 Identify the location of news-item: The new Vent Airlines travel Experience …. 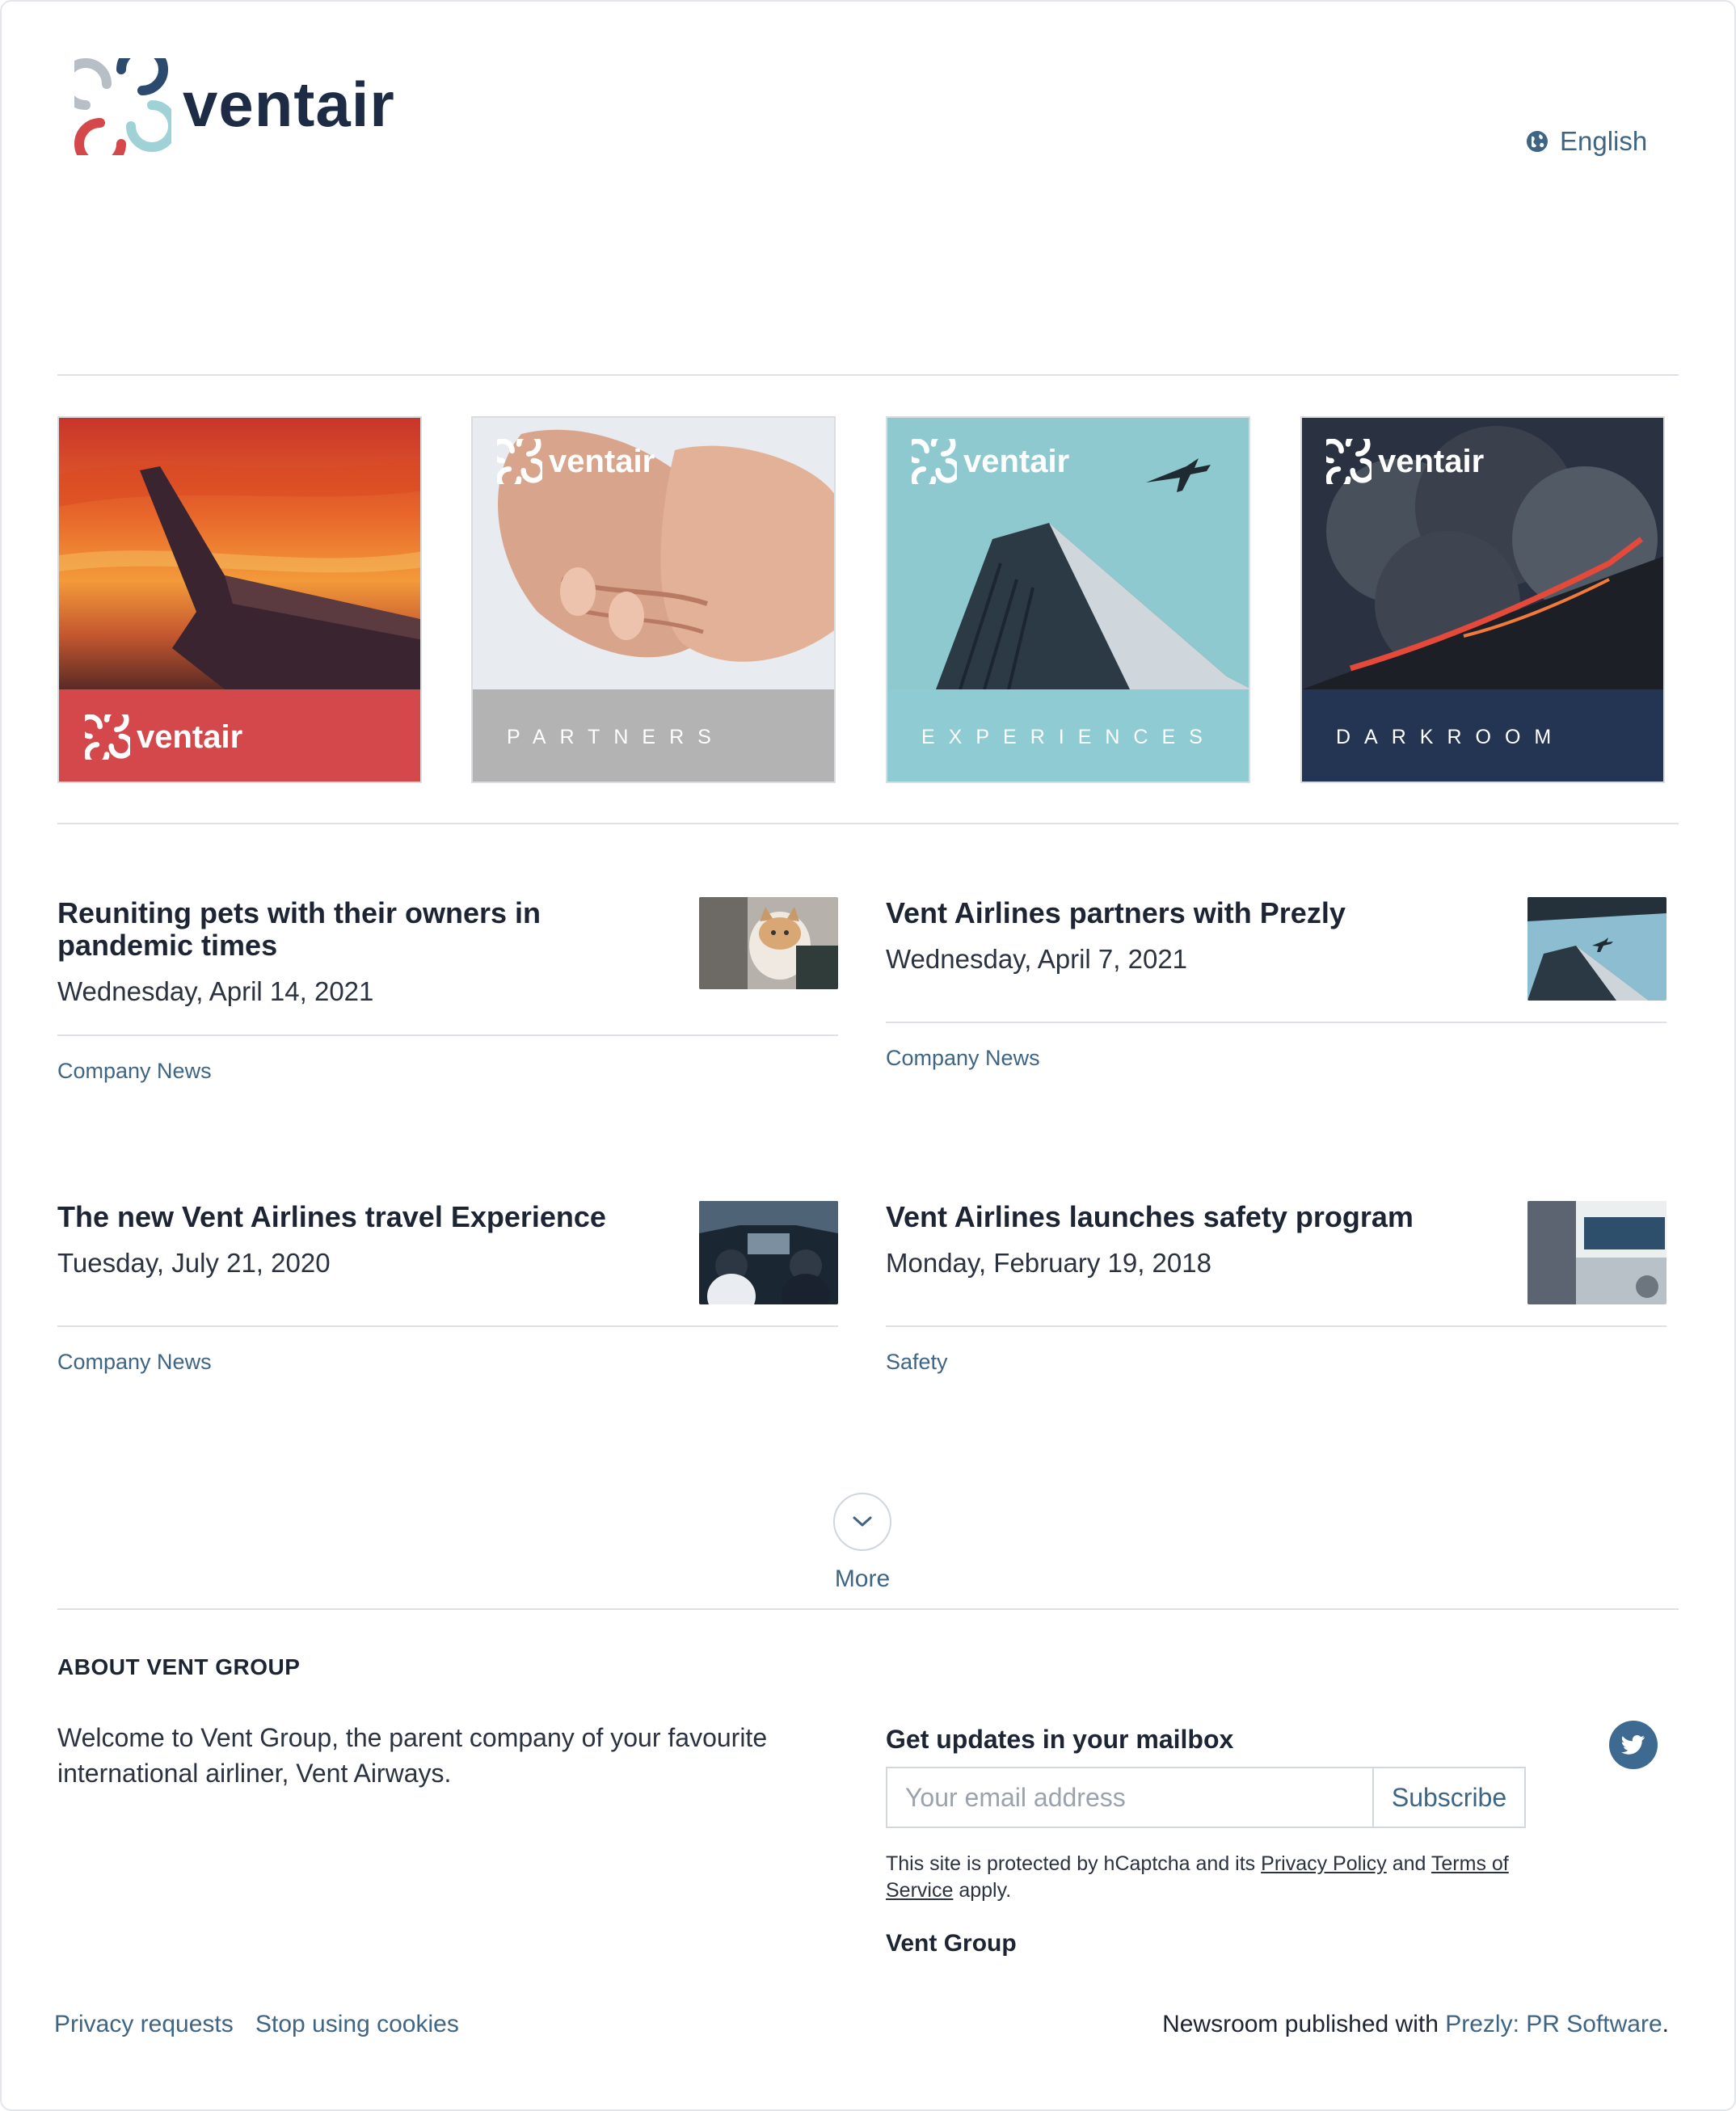
(447, 1290).